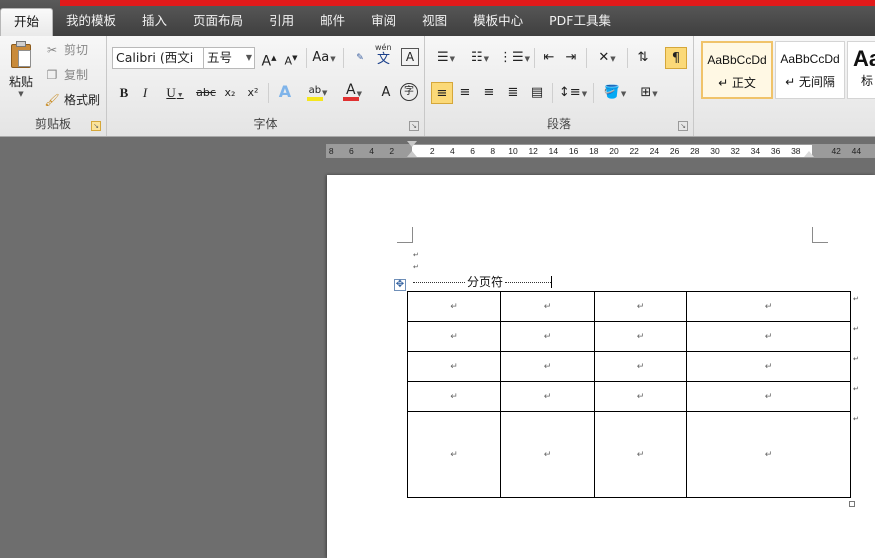  Describe the element at coordinates (295, 58) in the screenshot. I see `caret-down-icon: ▼` at that location.